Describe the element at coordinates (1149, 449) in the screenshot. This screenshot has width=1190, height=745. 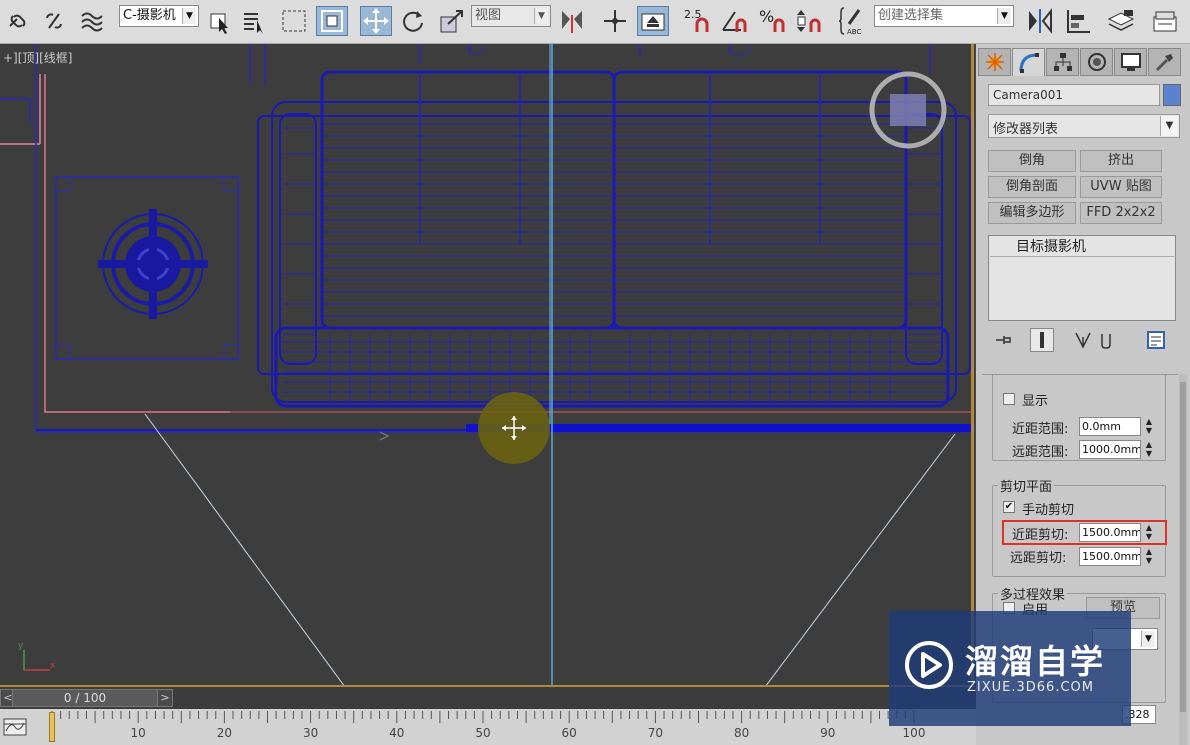
I see `far-range-spinner: ▲ ▼` at that location.